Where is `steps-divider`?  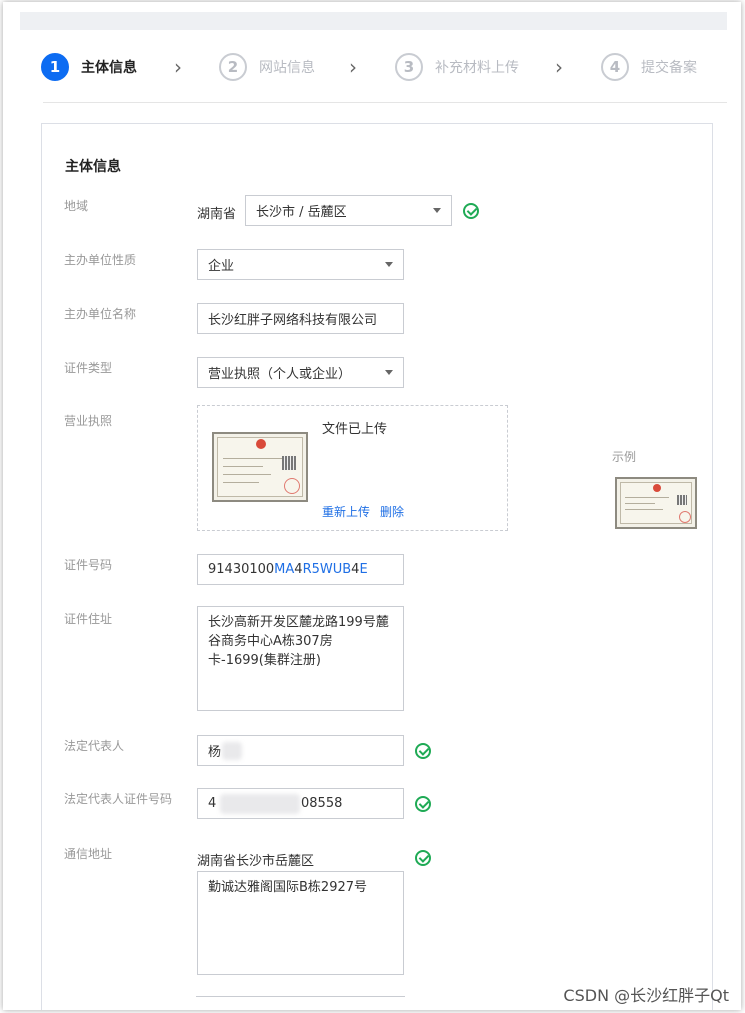 steps-divider is located at coordinates (385, 102).